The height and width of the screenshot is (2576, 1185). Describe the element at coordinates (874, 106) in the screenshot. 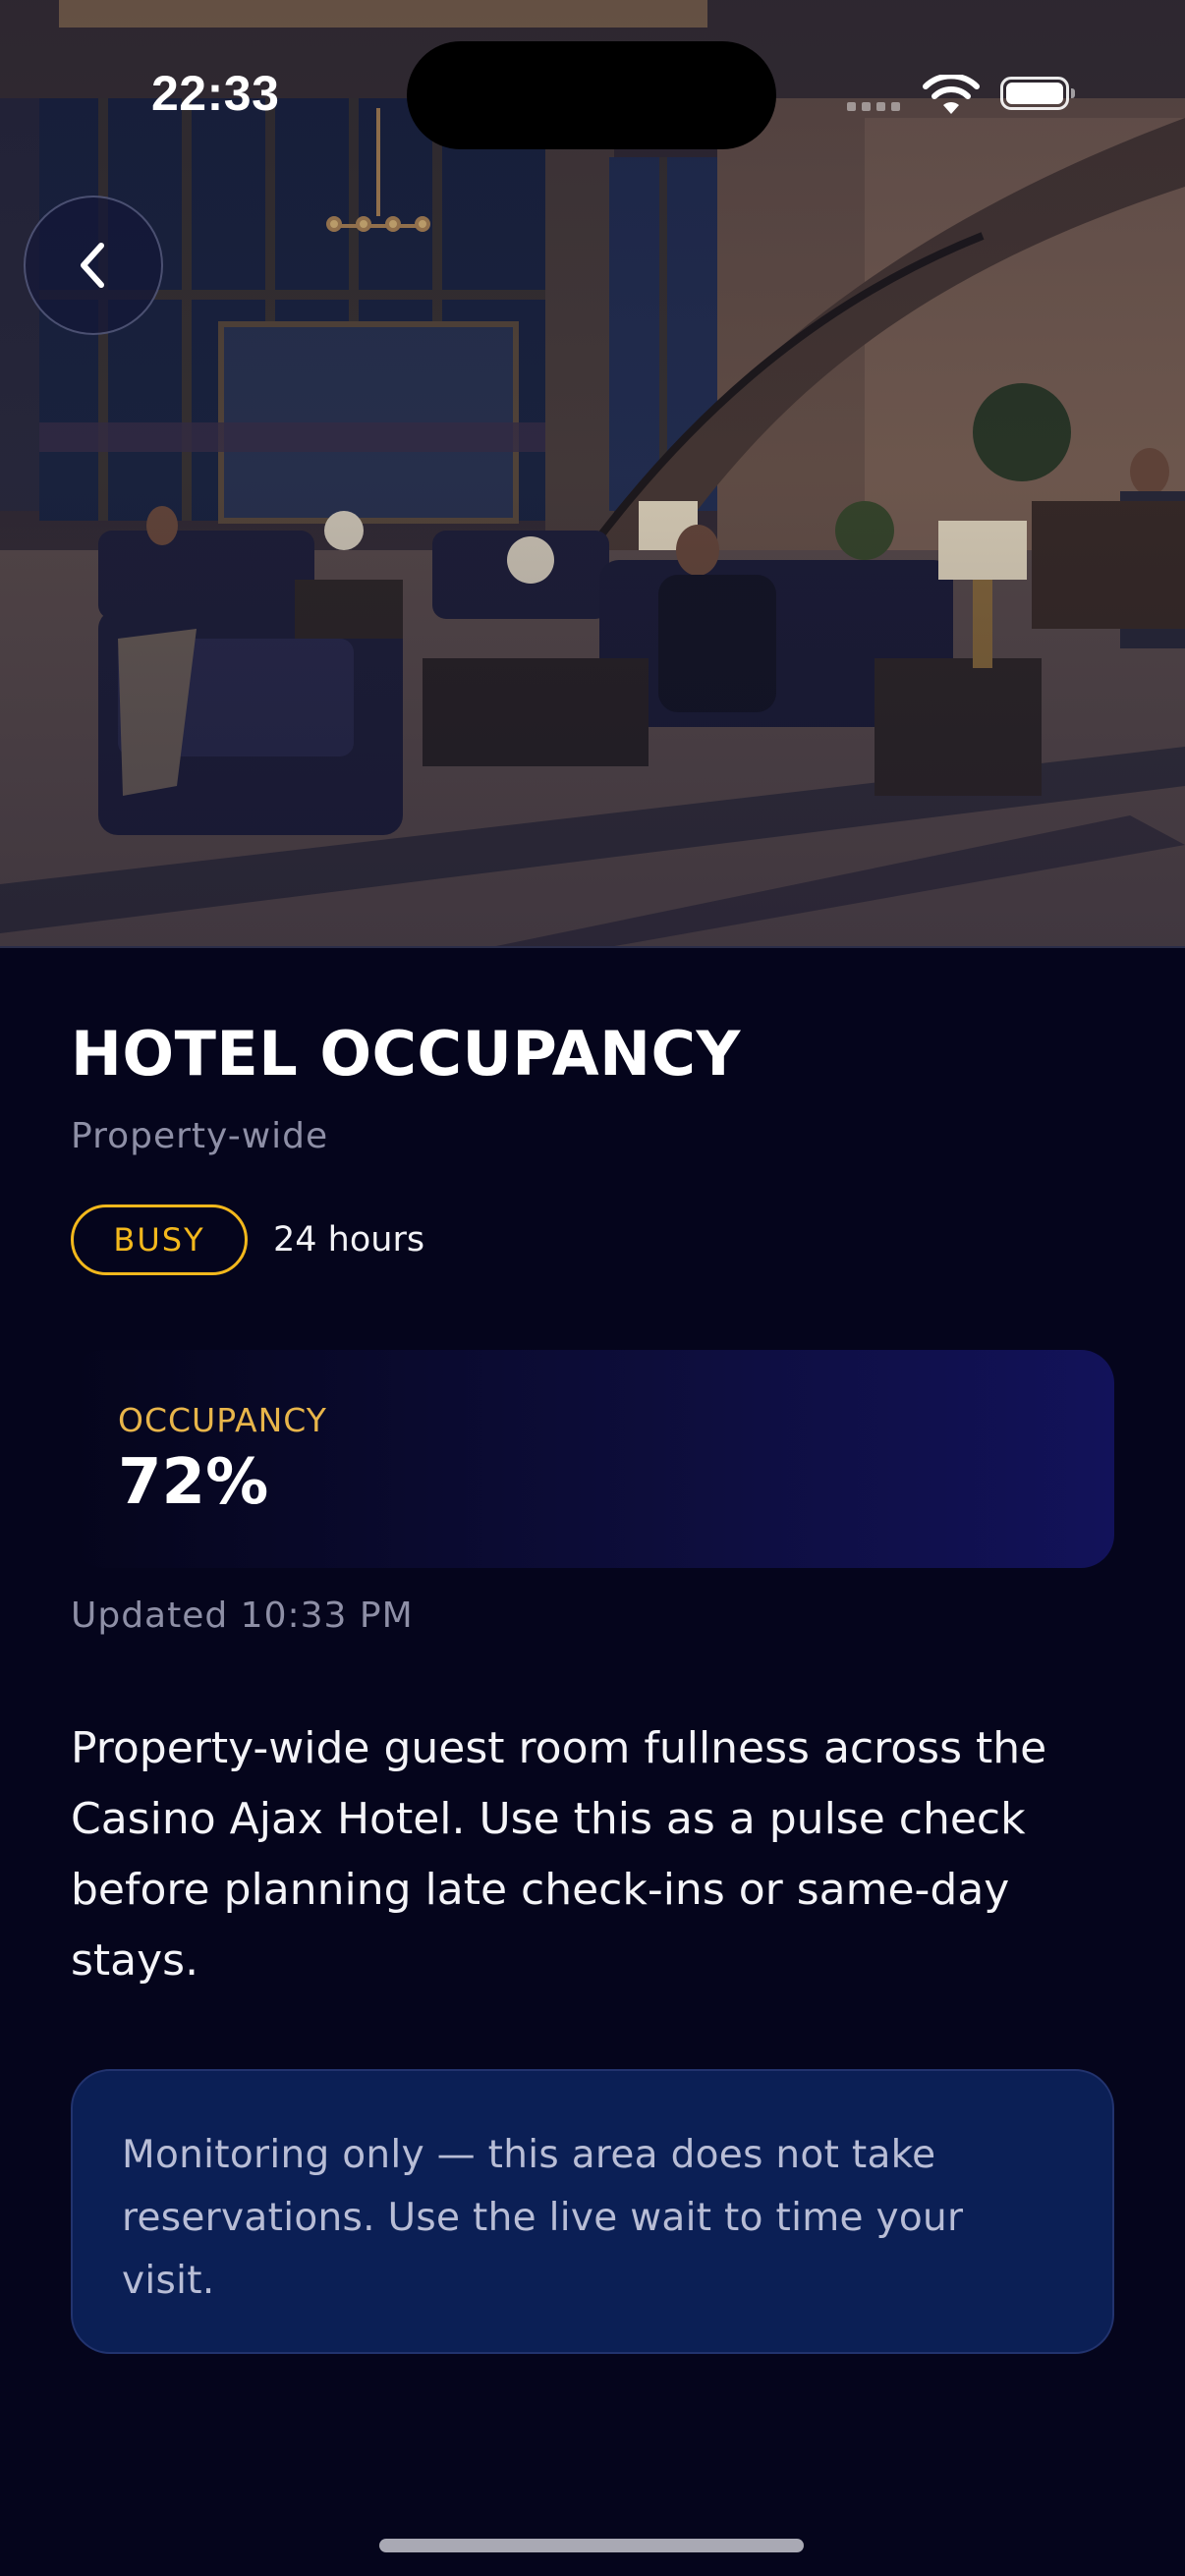

I see `cellular-signal-icon` at that location.